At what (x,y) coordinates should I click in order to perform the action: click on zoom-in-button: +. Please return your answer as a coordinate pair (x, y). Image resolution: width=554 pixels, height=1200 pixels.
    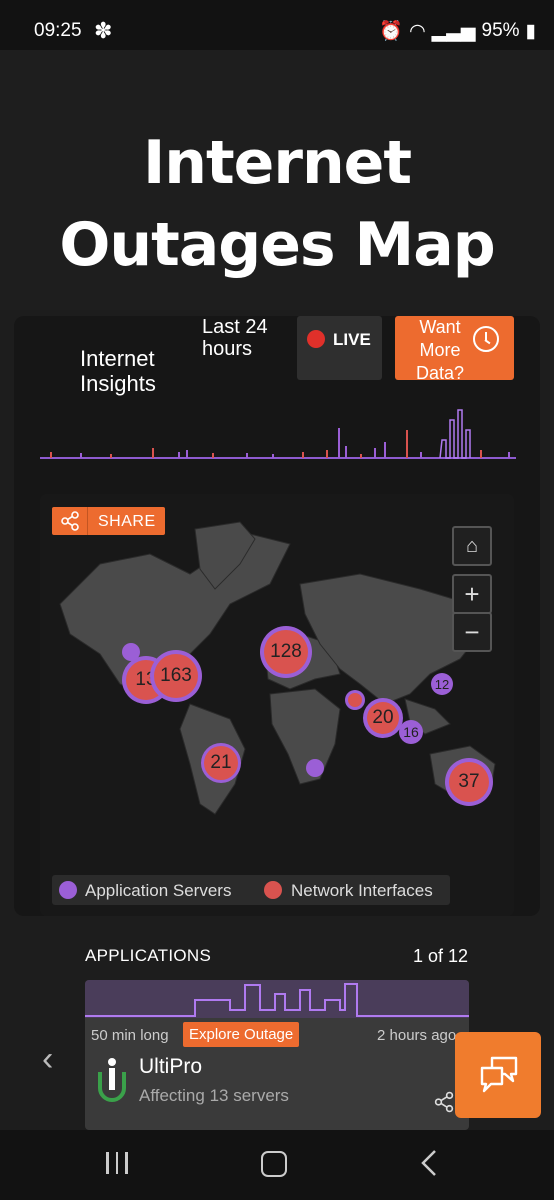
    Looking at the image, I should click on (472, 594).